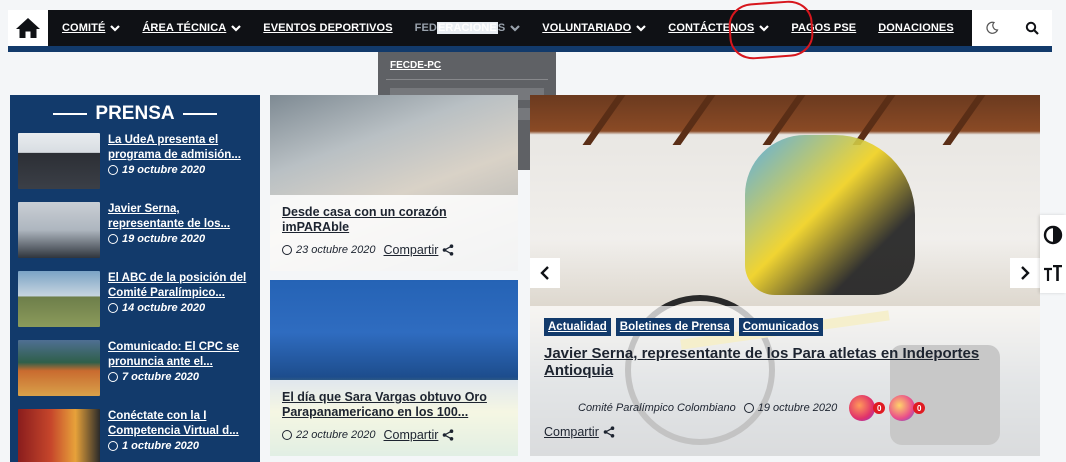 The image size is (1066, 462). I want to click on prensa-title: PRENSA, so click(135, 113).